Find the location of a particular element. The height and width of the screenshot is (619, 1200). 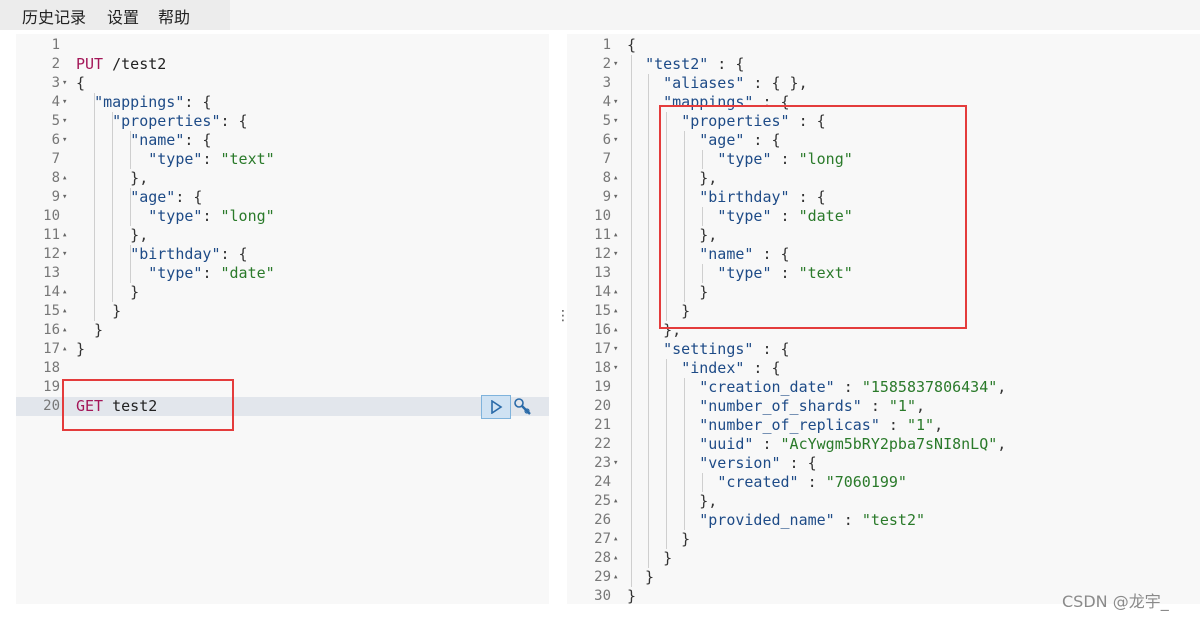

response-line: 25 ▴ }, is located at coordinates (883, 501).